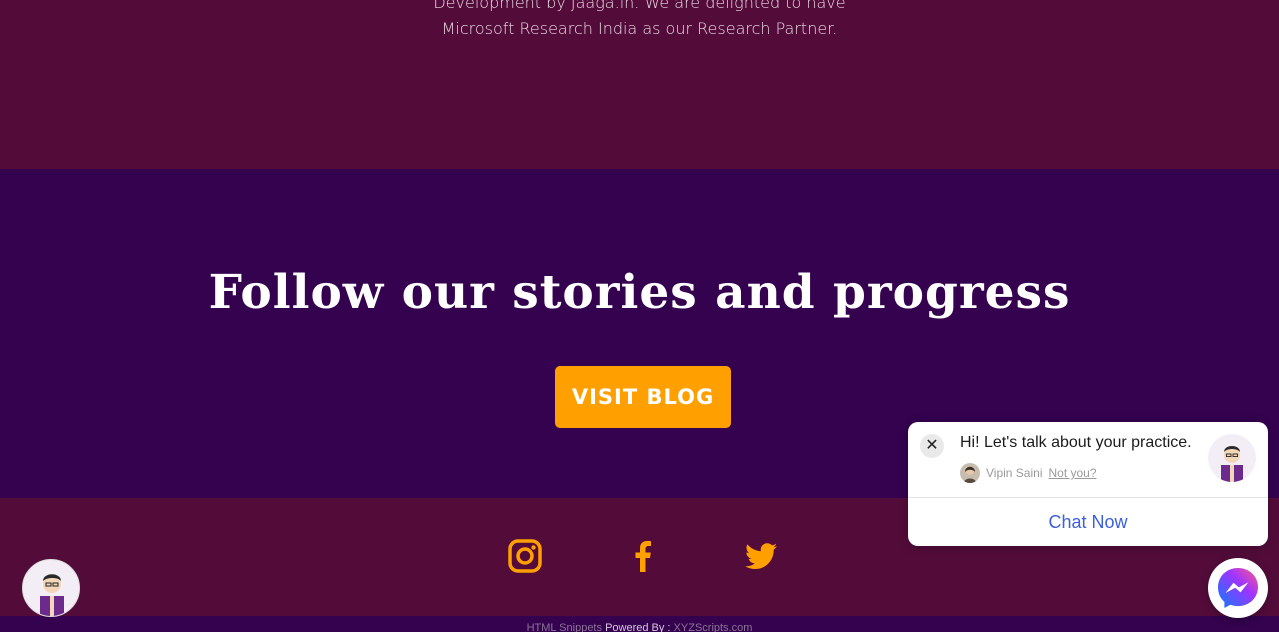  I want to click on messenger-icon, so click(1238, 588).